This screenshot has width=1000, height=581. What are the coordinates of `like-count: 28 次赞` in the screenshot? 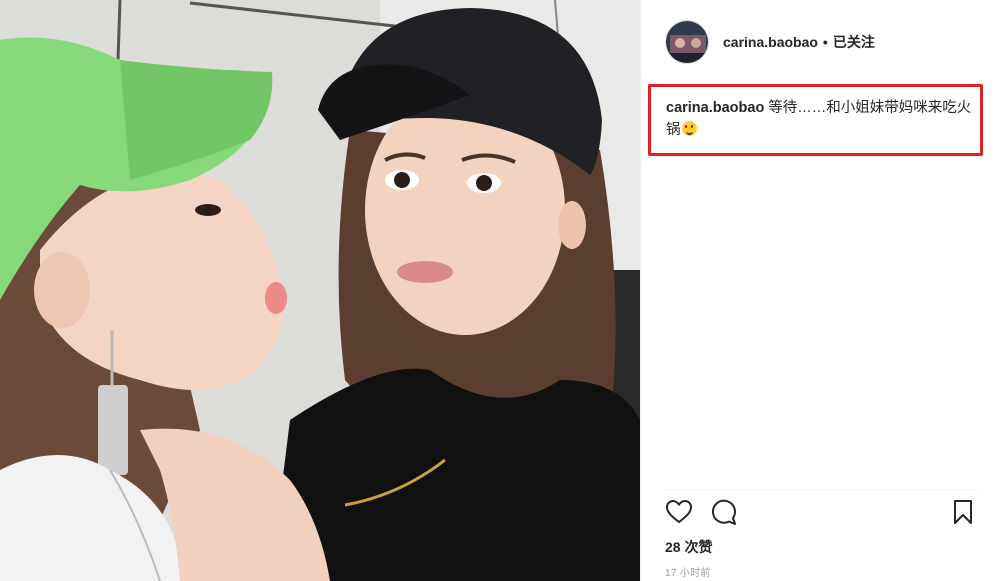 It's located at (688, 547).